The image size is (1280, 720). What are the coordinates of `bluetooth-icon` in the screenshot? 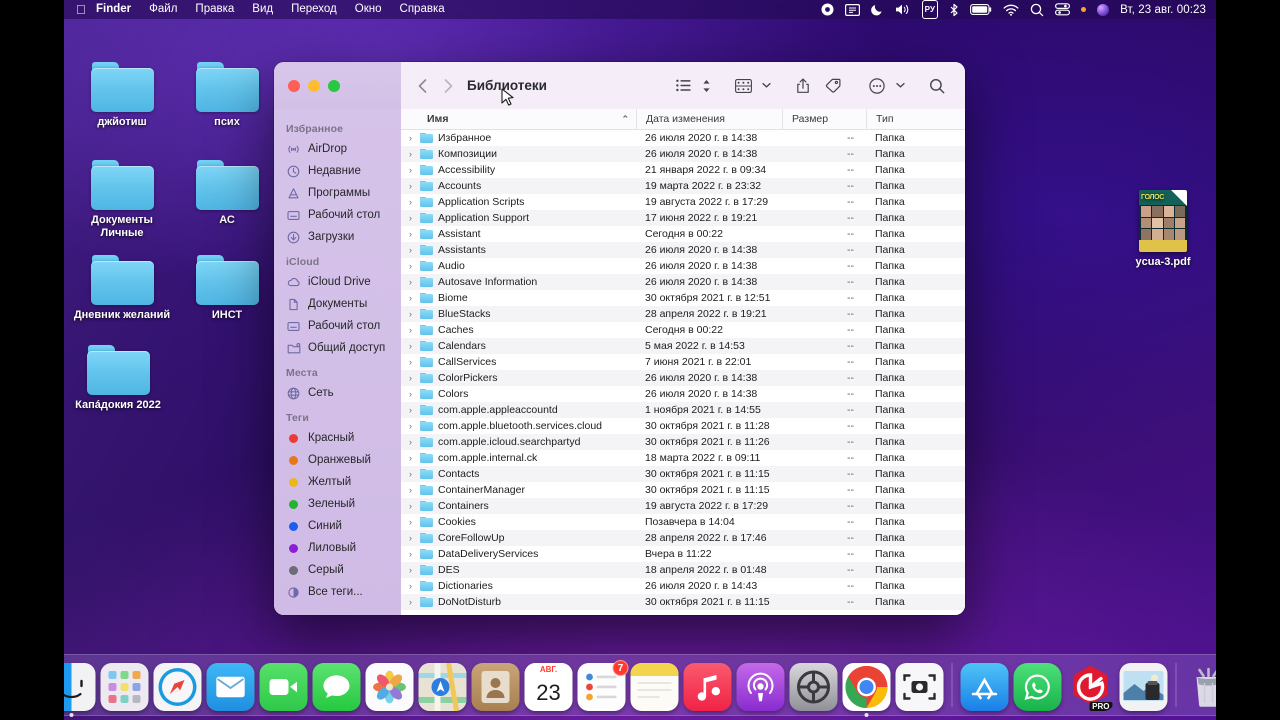 It's located at (954, 9).